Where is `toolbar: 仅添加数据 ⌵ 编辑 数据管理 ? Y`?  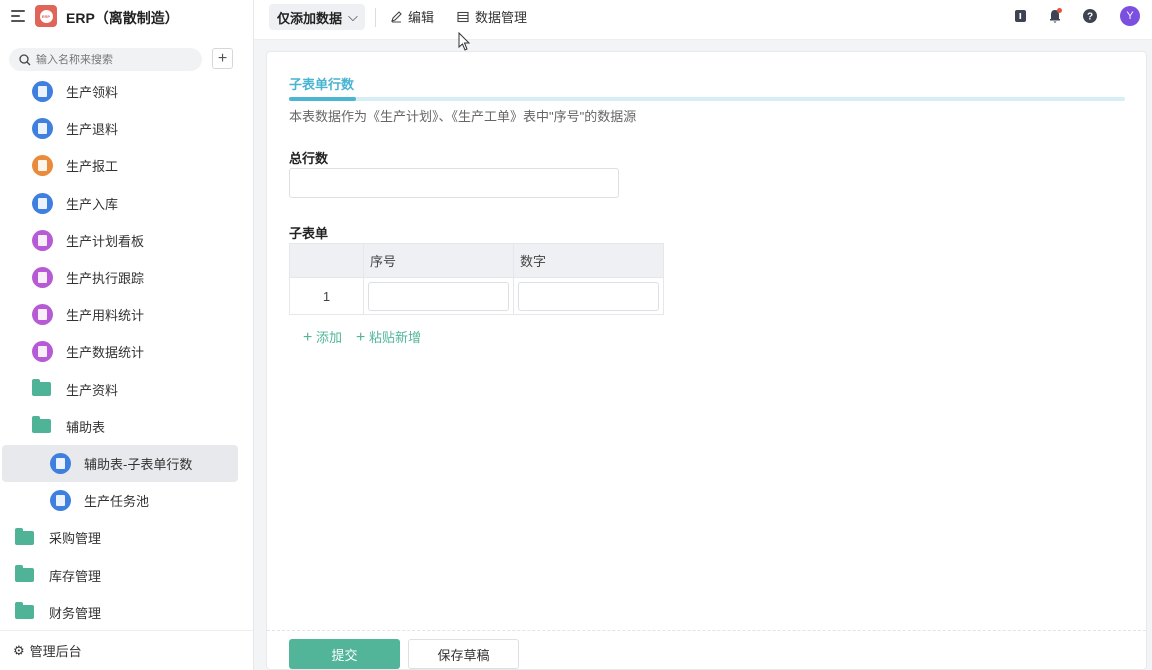
toolbar: 仅添加数据 ⌵ 编辑 数据管理 ? Y is located at coordinates (703, 20).